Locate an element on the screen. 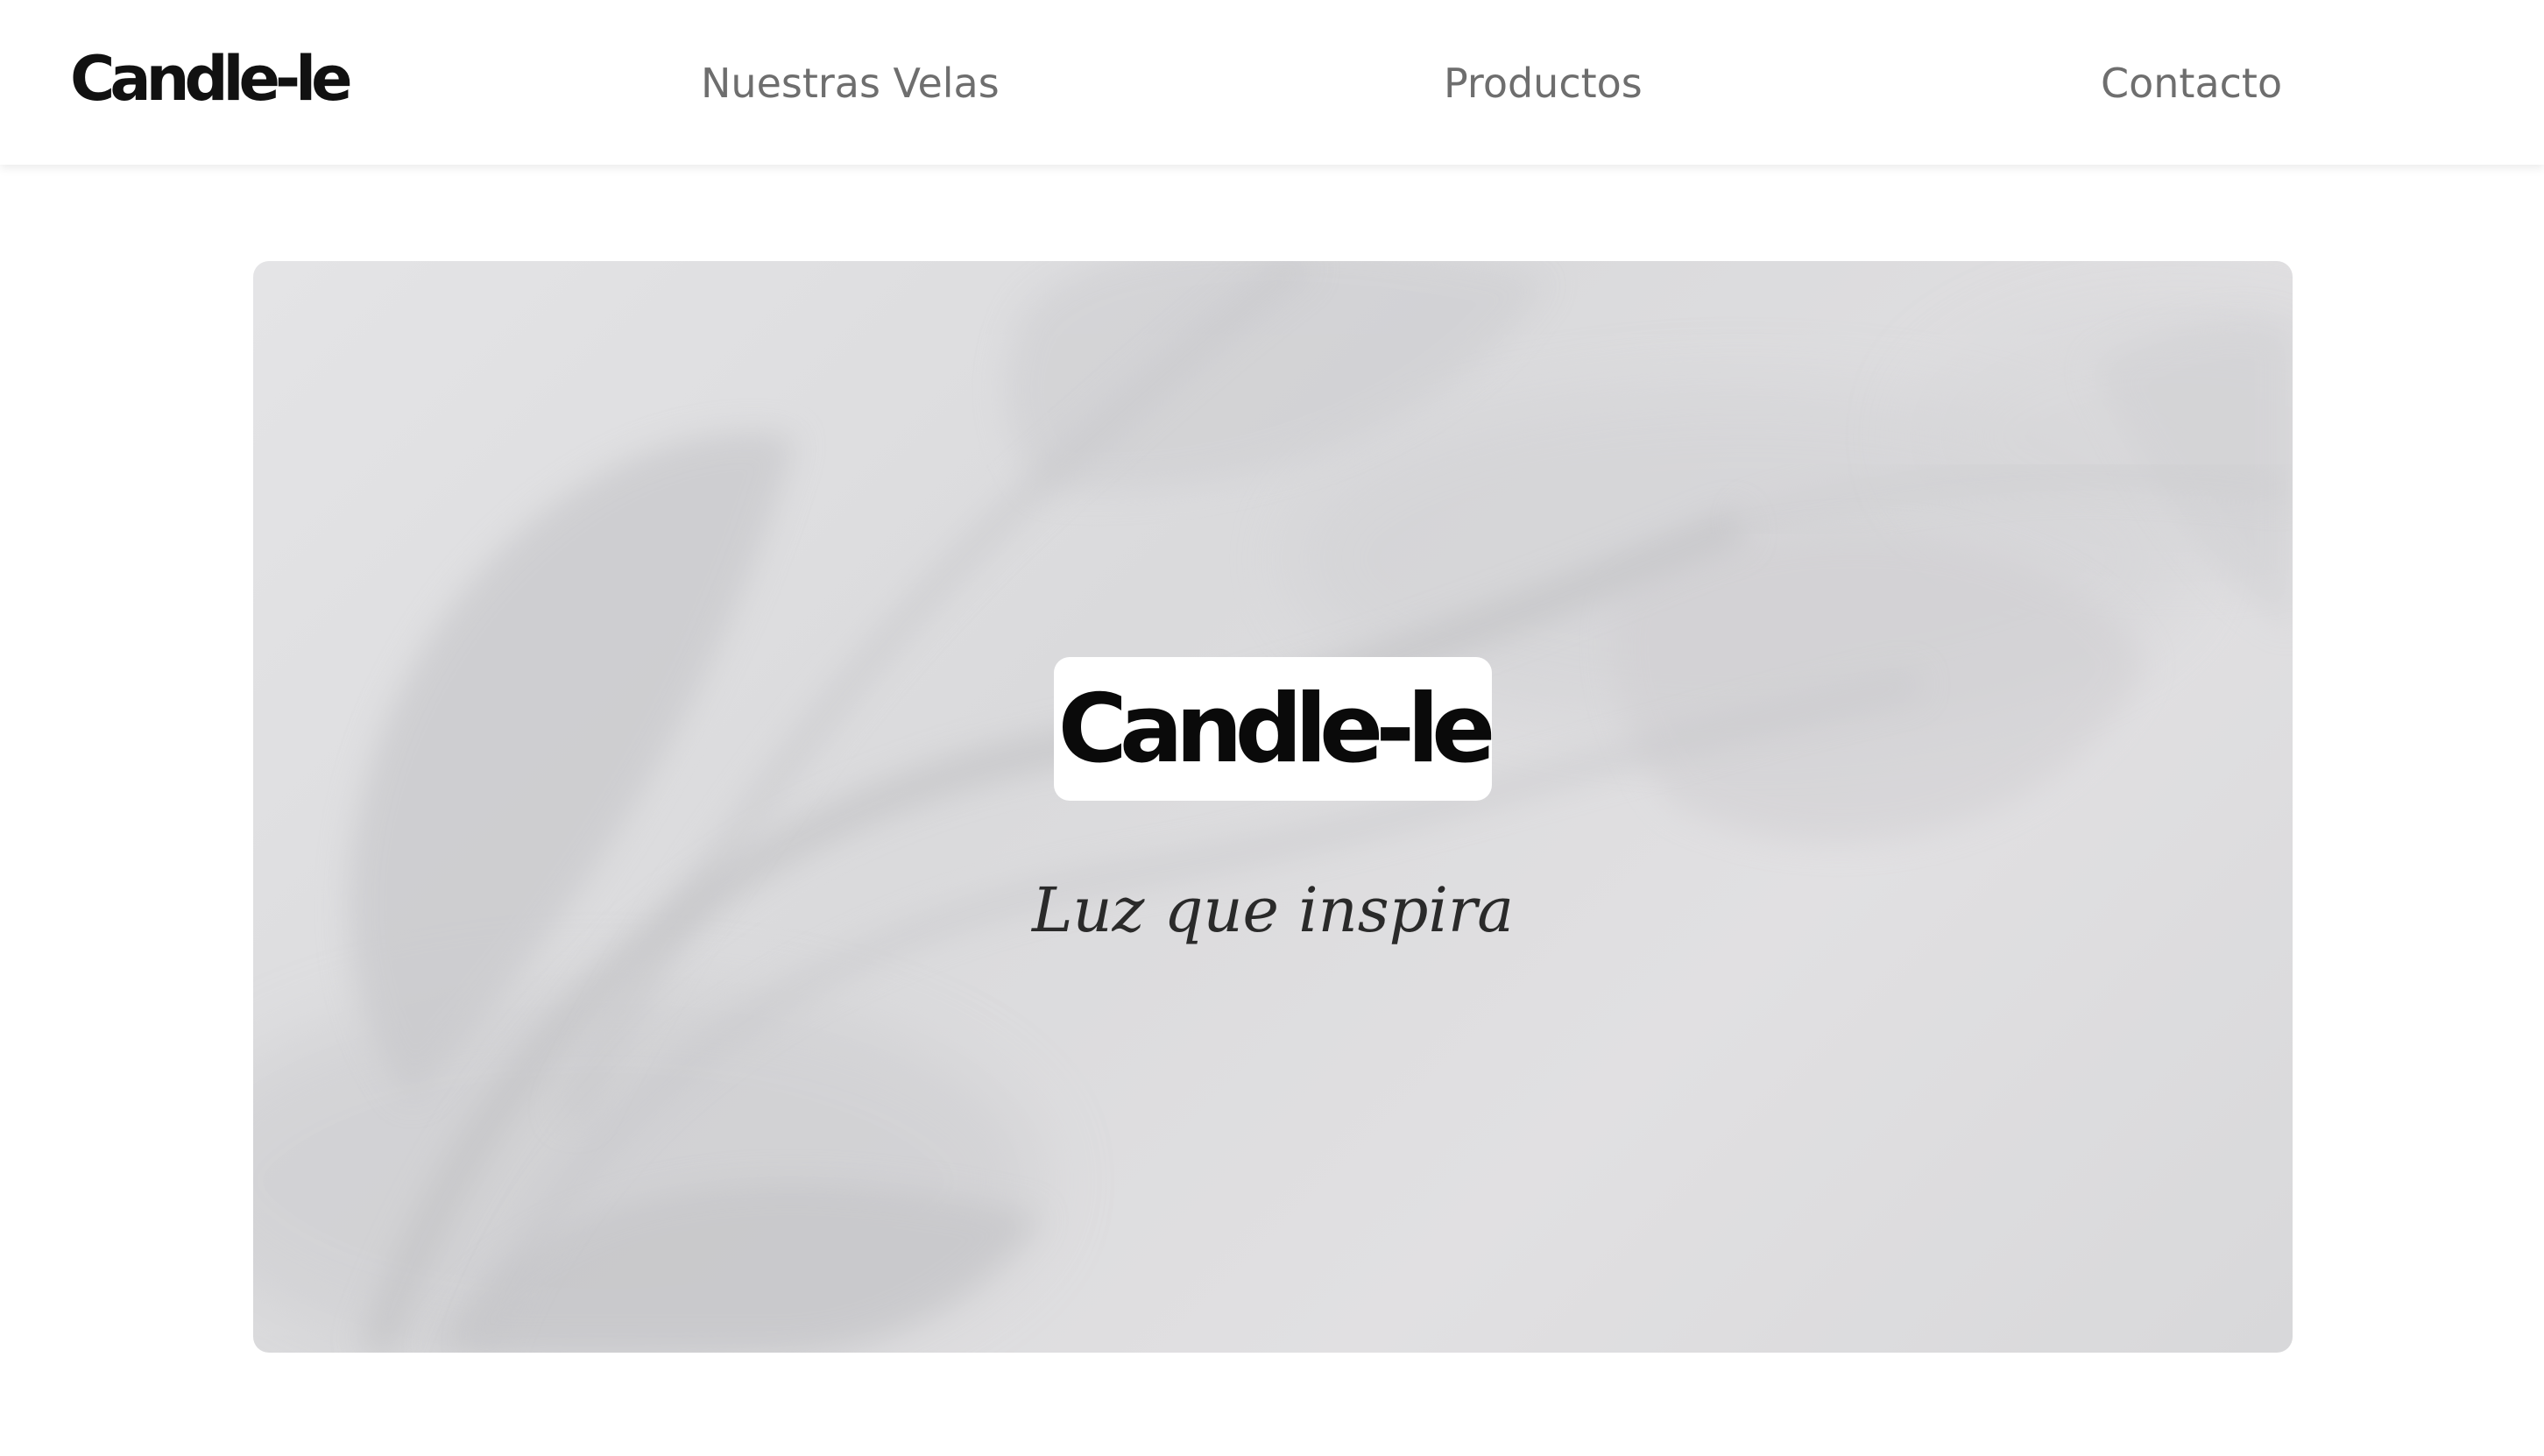 The height and width of the screenshot is (1456, 2544). hero-tagline: Luz que inspira is located at coordinates (1273, 910).